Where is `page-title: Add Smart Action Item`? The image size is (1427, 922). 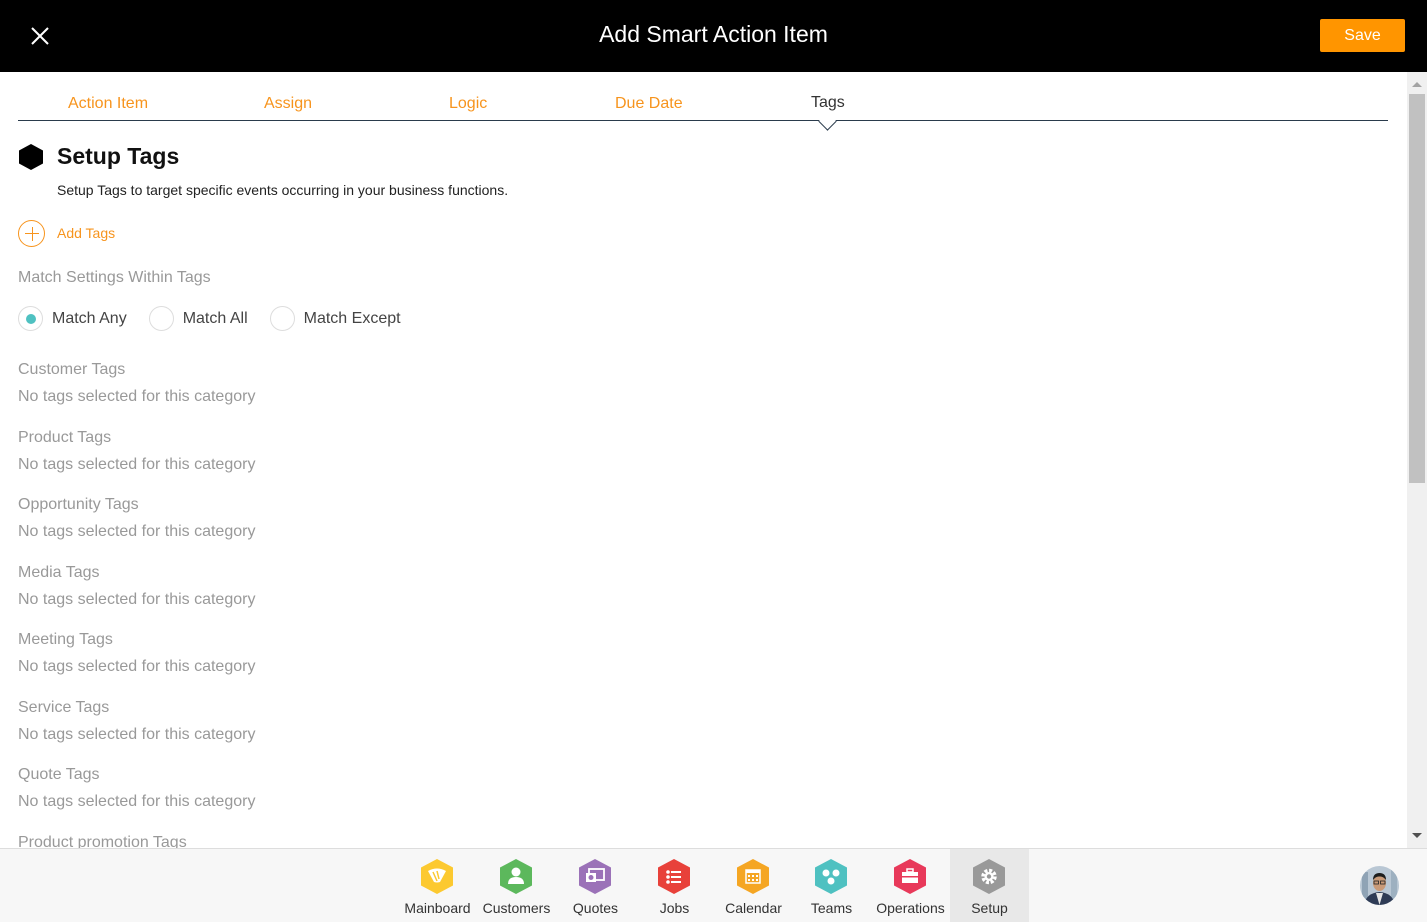
page-title: Add Smart Action Item is located at coordinates (713, 34).